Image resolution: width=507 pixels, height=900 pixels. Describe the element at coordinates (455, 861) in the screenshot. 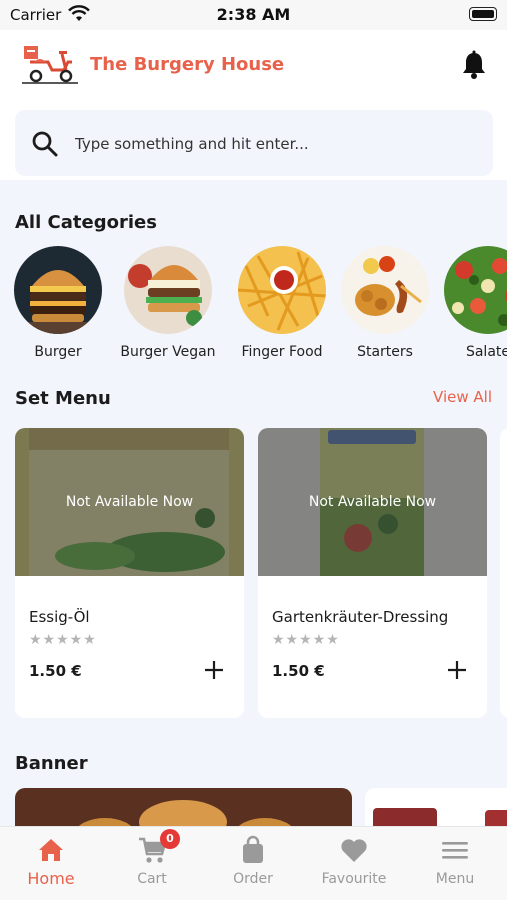

I see `nav-menu: Menu` at that location.